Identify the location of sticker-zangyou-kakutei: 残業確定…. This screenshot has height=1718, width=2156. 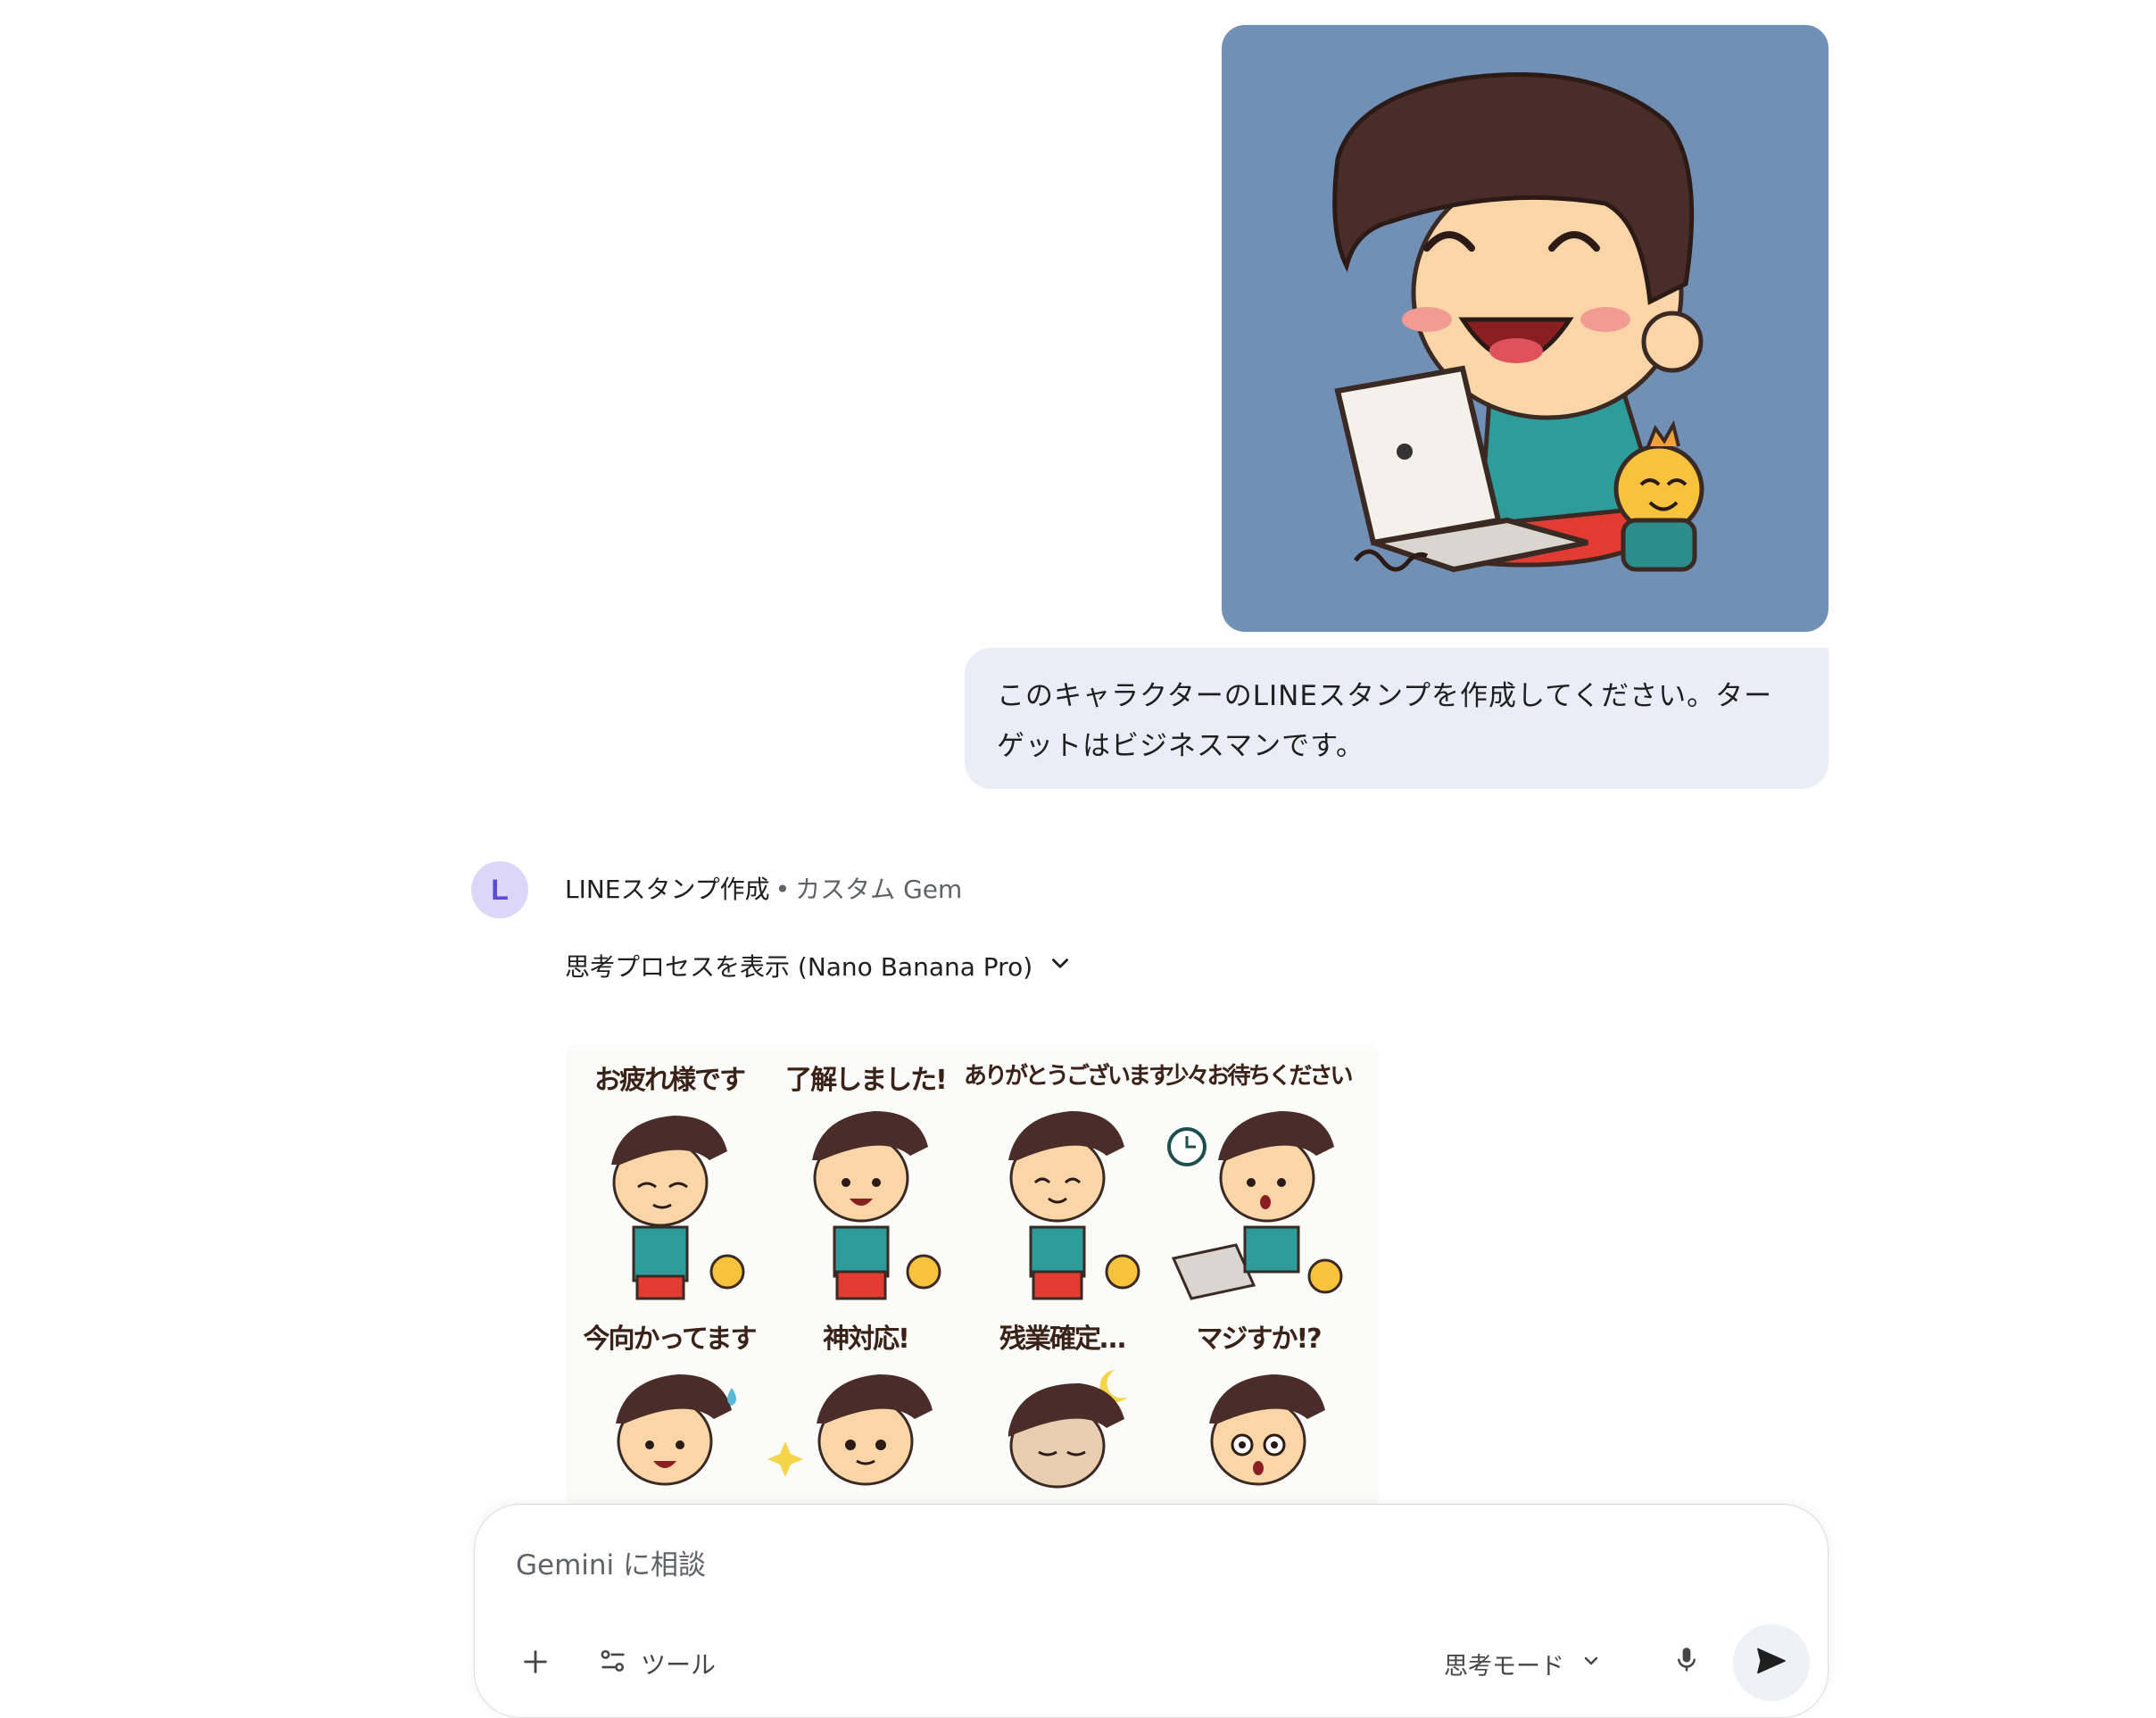
(1062, 1408).